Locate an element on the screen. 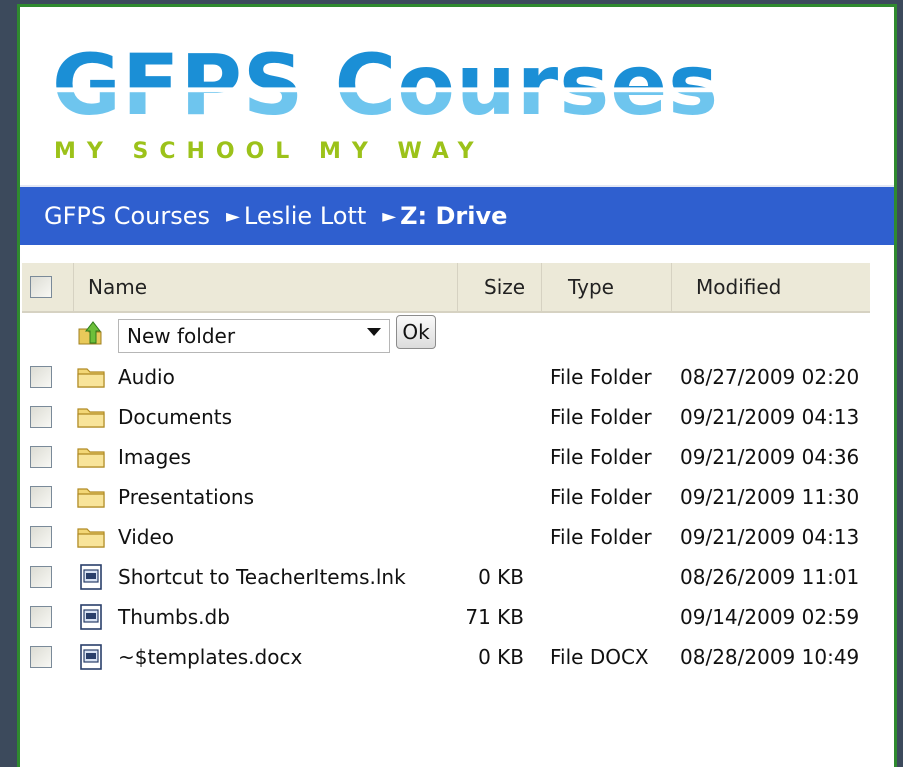 This screenshot has height=767, width=903. table-row: Documents File Folder 09/21/2009 04:13 is located at coordinates (446, 417).